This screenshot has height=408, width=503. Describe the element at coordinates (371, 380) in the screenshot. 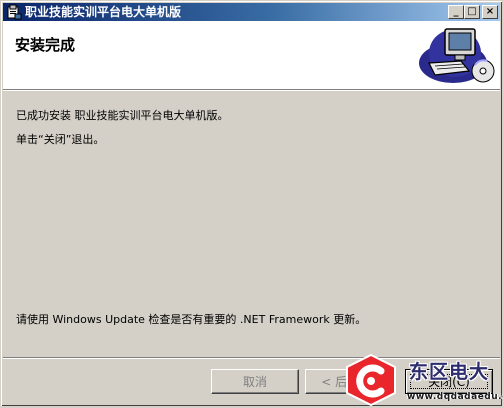

I see `watermark-logo-icon` at that location.